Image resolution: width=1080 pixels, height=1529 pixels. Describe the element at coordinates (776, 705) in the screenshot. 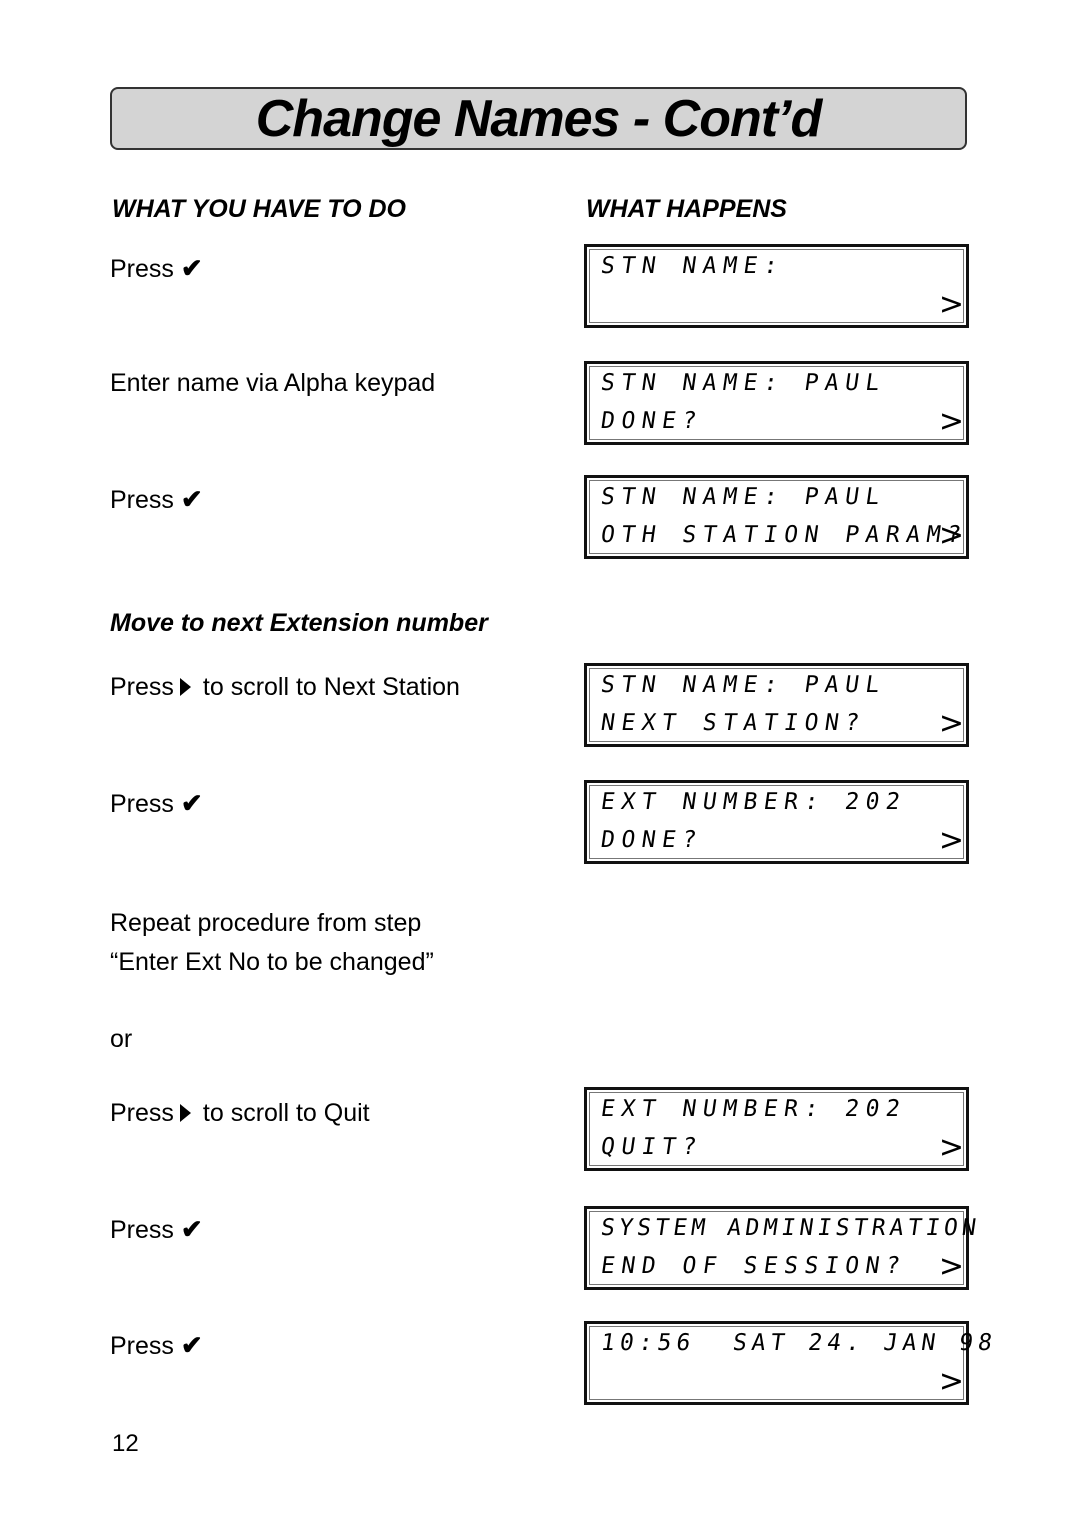

I see `lcd-display: STN NAME: PAUL NEXT STATION? >` at that location.